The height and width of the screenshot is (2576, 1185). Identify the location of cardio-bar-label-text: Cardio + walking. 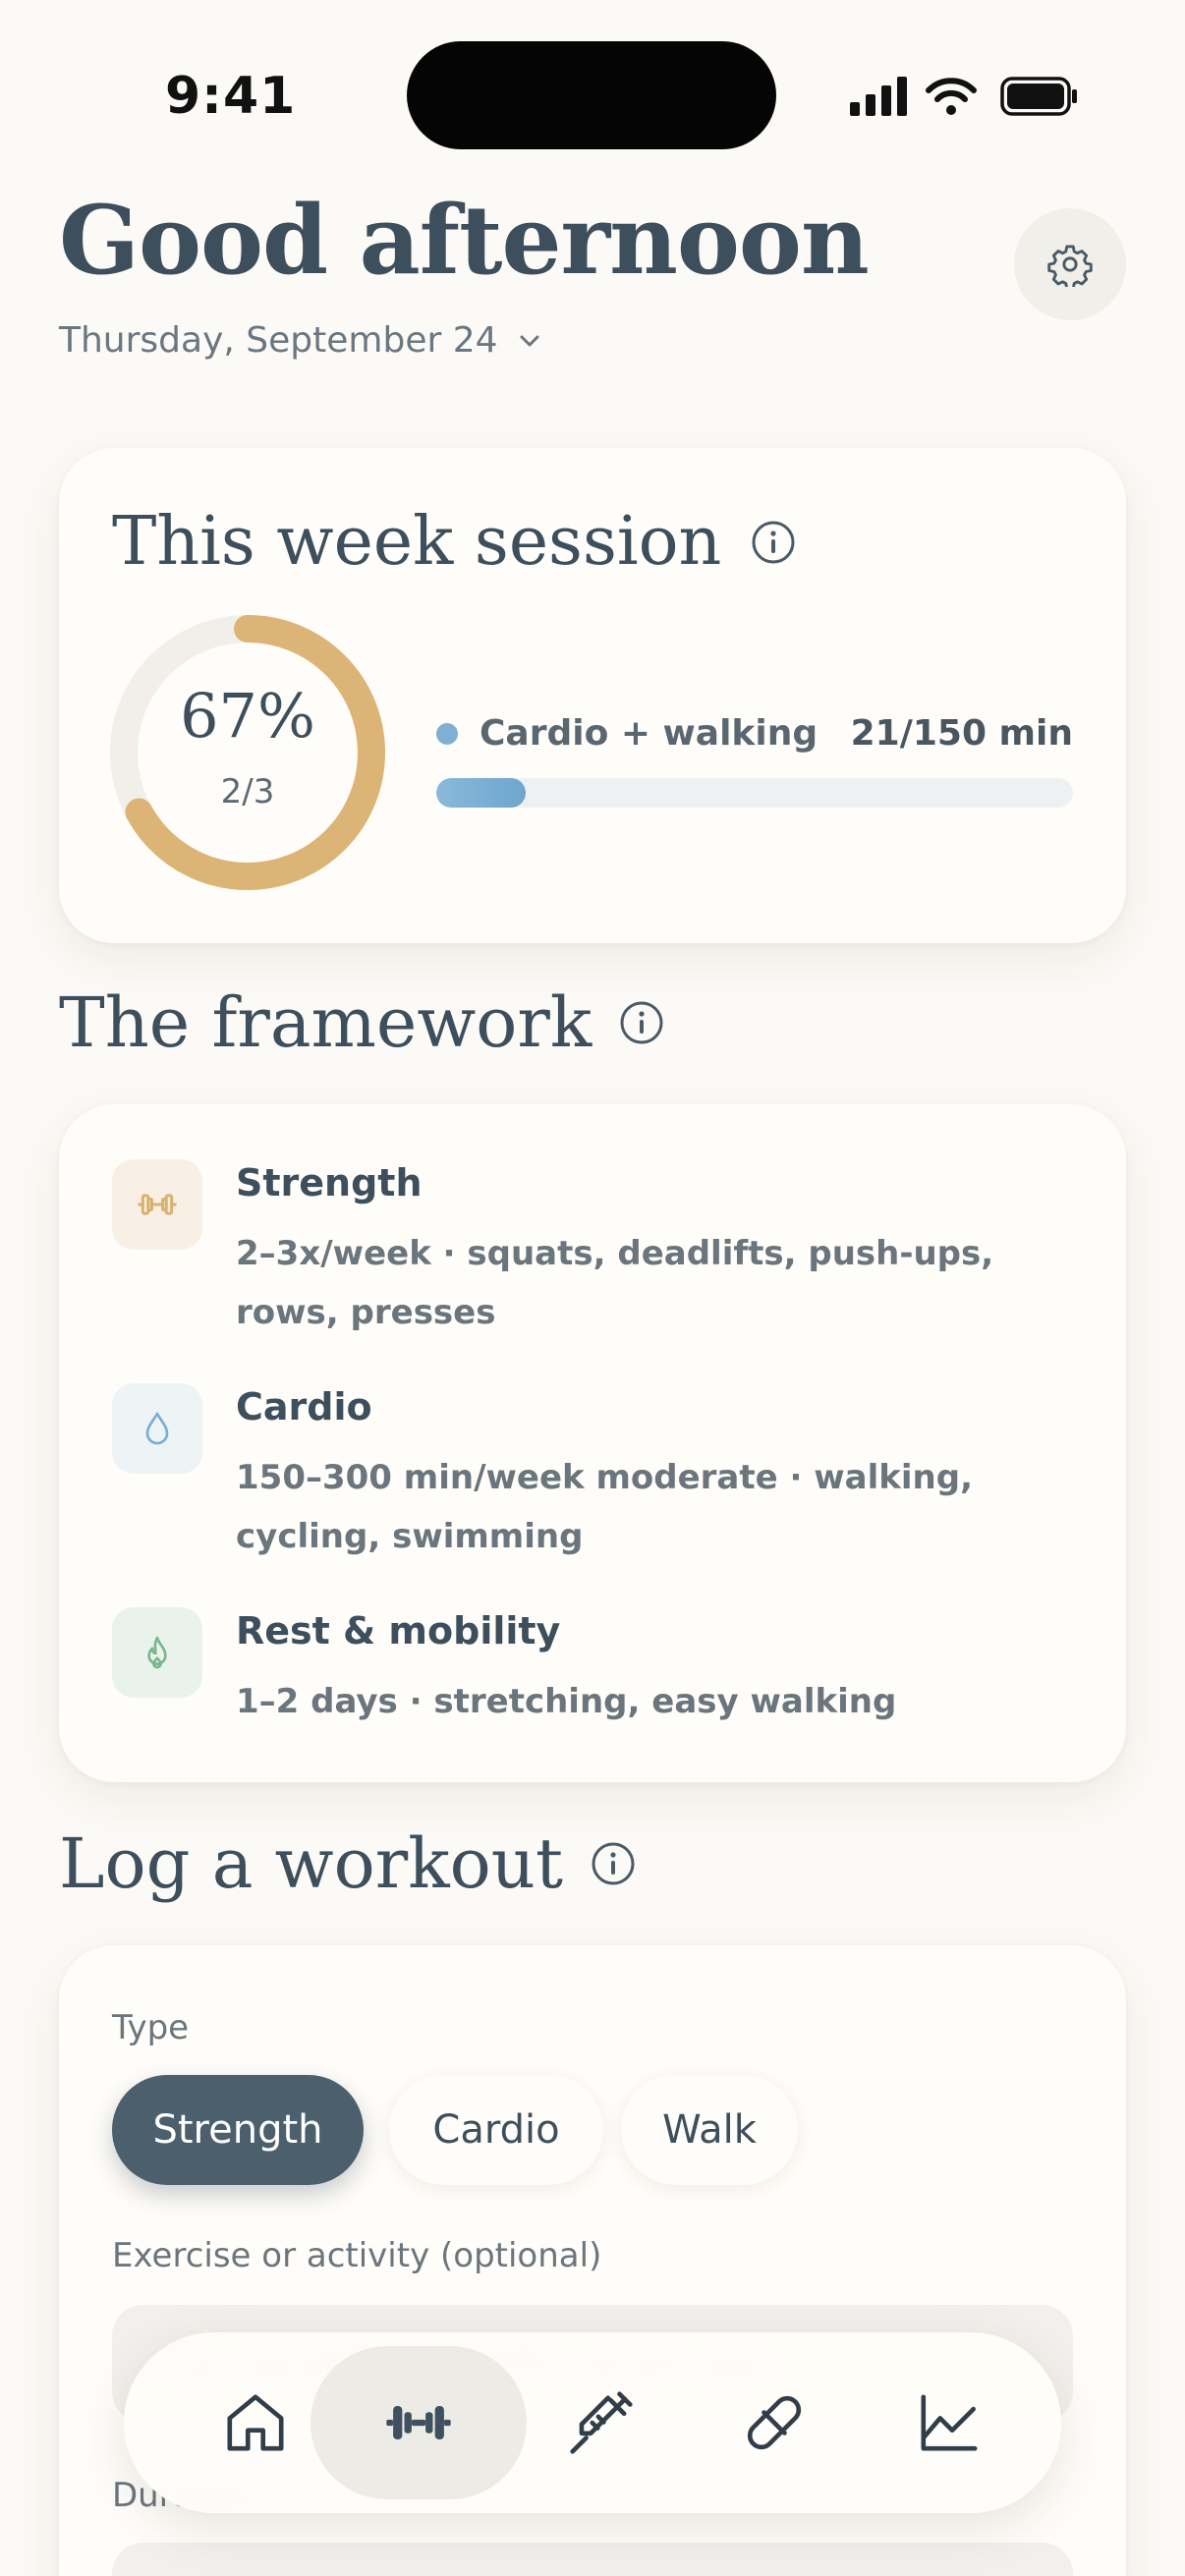
(649, 733).